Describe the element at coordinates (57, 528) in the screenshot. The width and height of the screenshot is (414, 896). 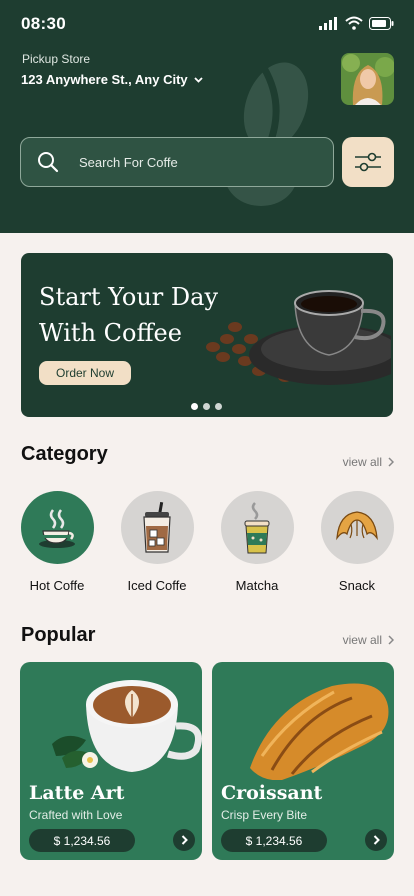
I see `hot-coffee-icon` at that location.